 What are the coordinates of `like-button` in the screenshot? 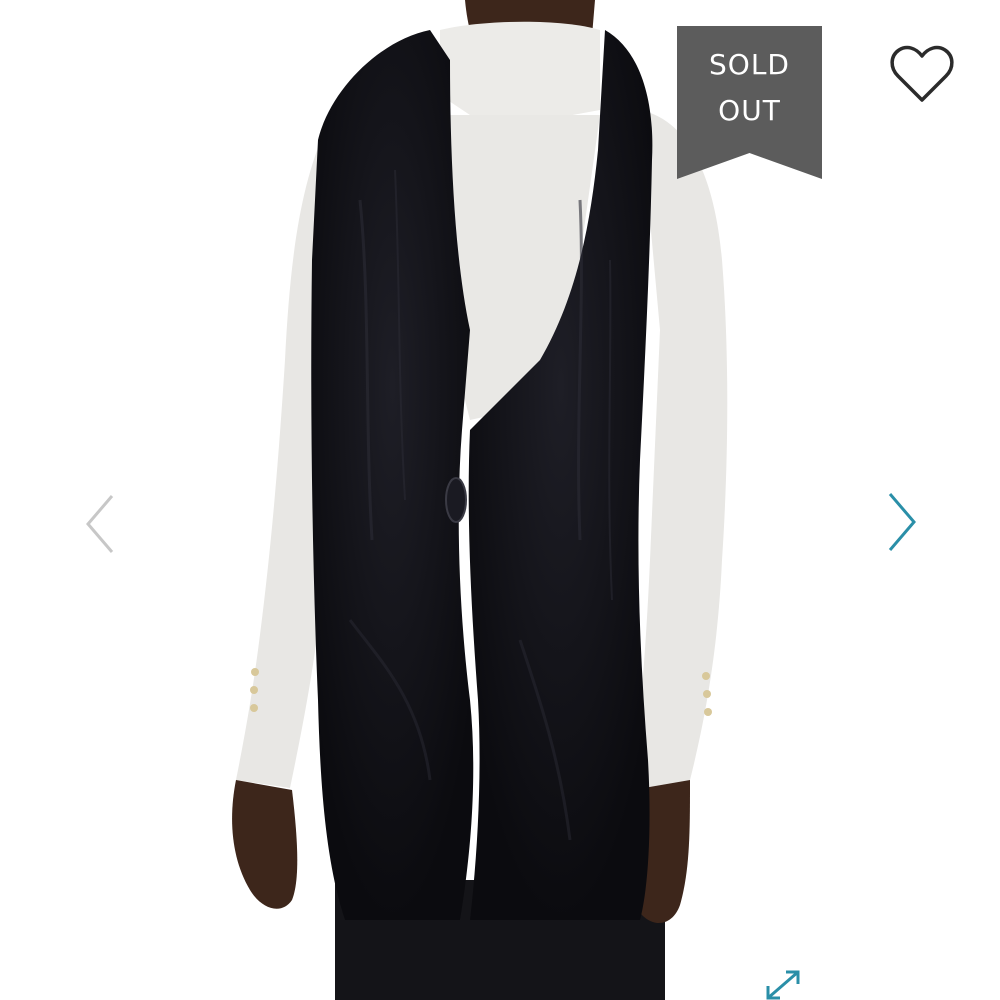 It's located at (922, 75).